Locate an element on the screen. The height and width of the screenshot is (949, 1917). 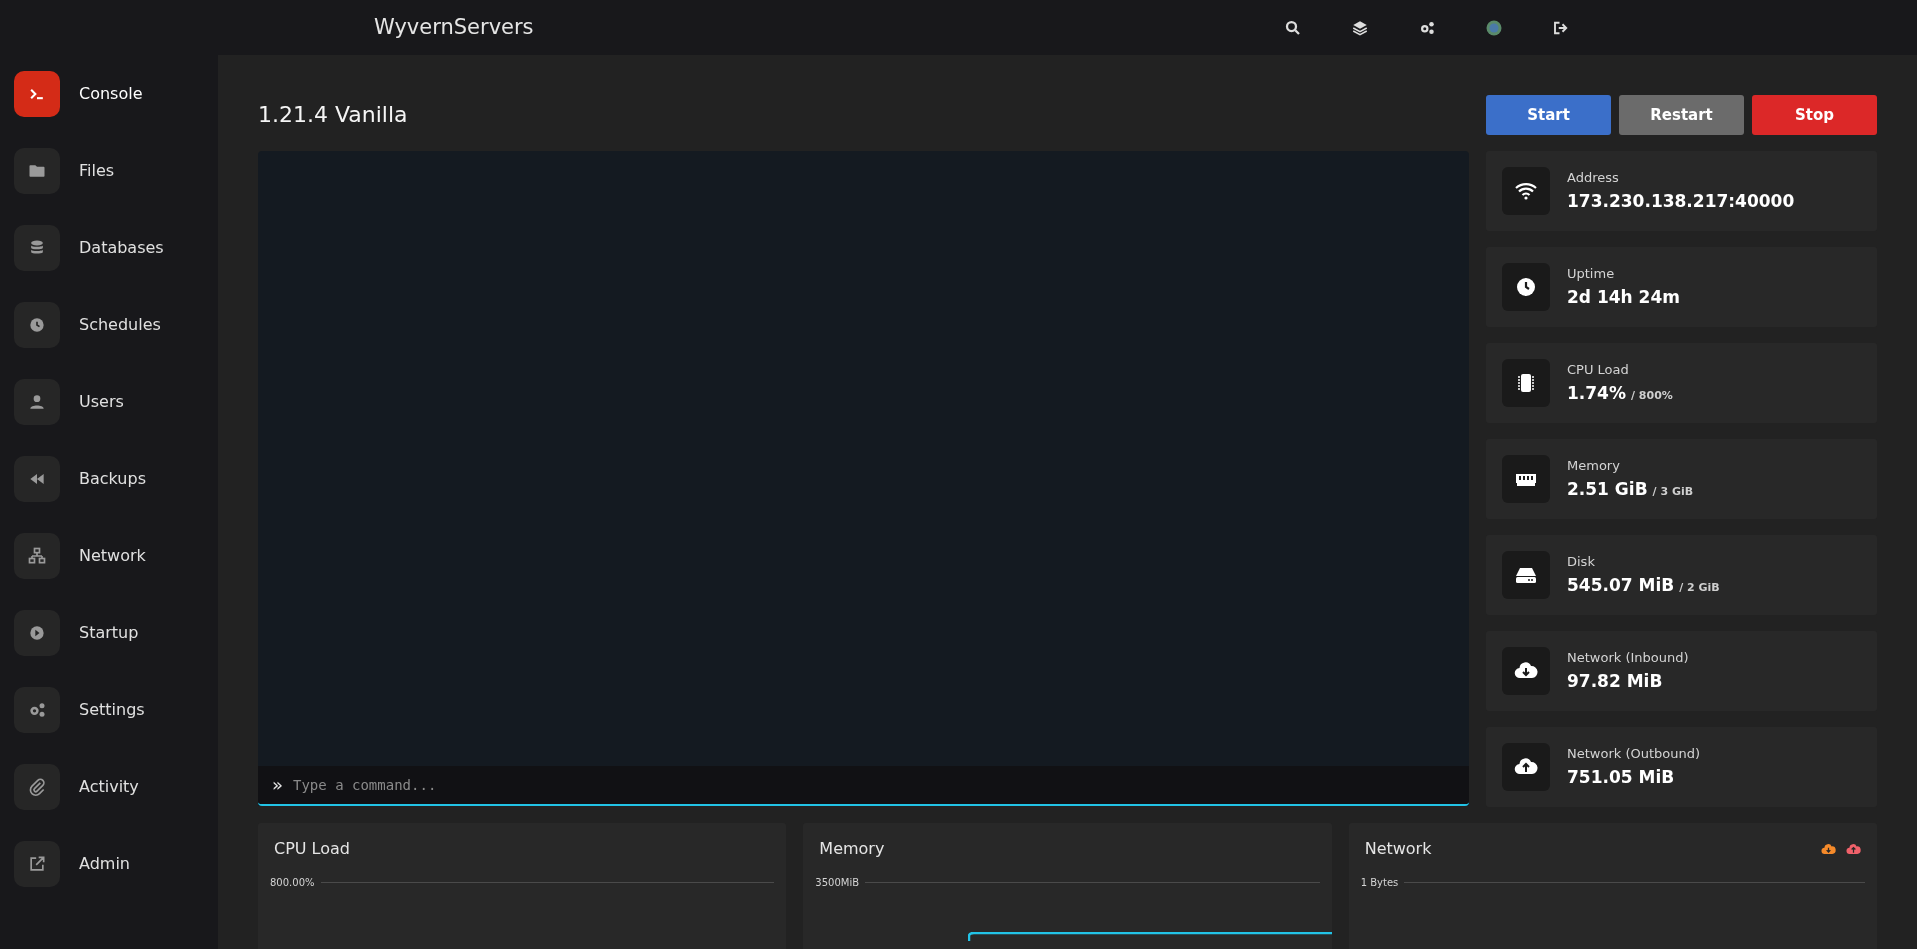
stat-limit: / 3 GiB is located at coordinates (1673, 492).